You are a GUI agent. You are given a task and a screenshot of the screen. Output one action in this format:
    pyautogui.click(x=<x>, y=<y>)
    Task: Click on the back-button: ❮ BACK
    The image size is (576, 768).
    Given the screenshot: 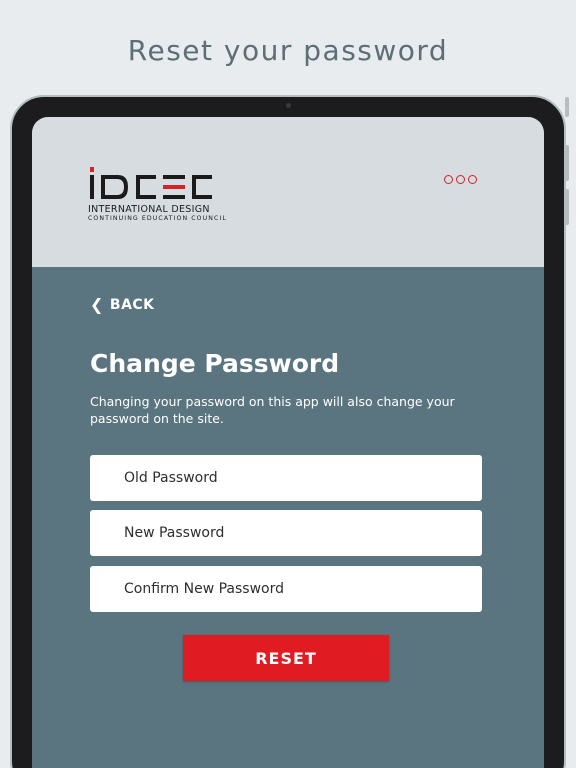 What is the action you would take?
    pyautogui.click(x=122, y=304)
    